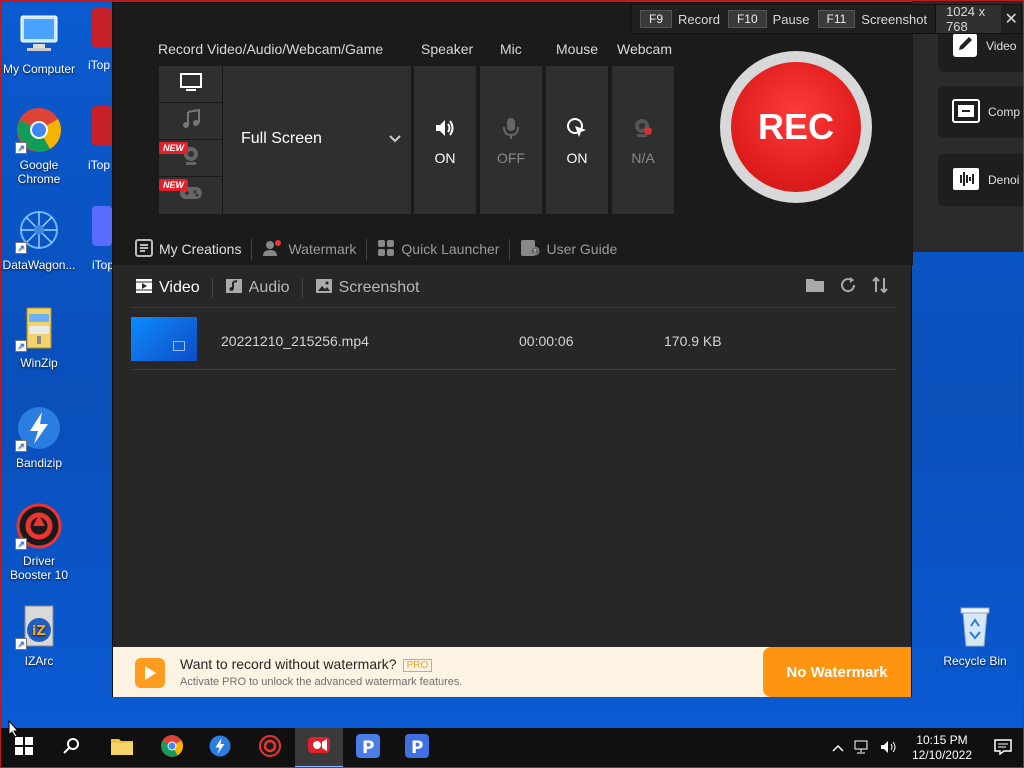 The height and width of the screenshot is (768, 1024). What do you see at coordinates (966, 180) in the screenshot?
I see `denoise-icon` at bounding box center [966, 180].